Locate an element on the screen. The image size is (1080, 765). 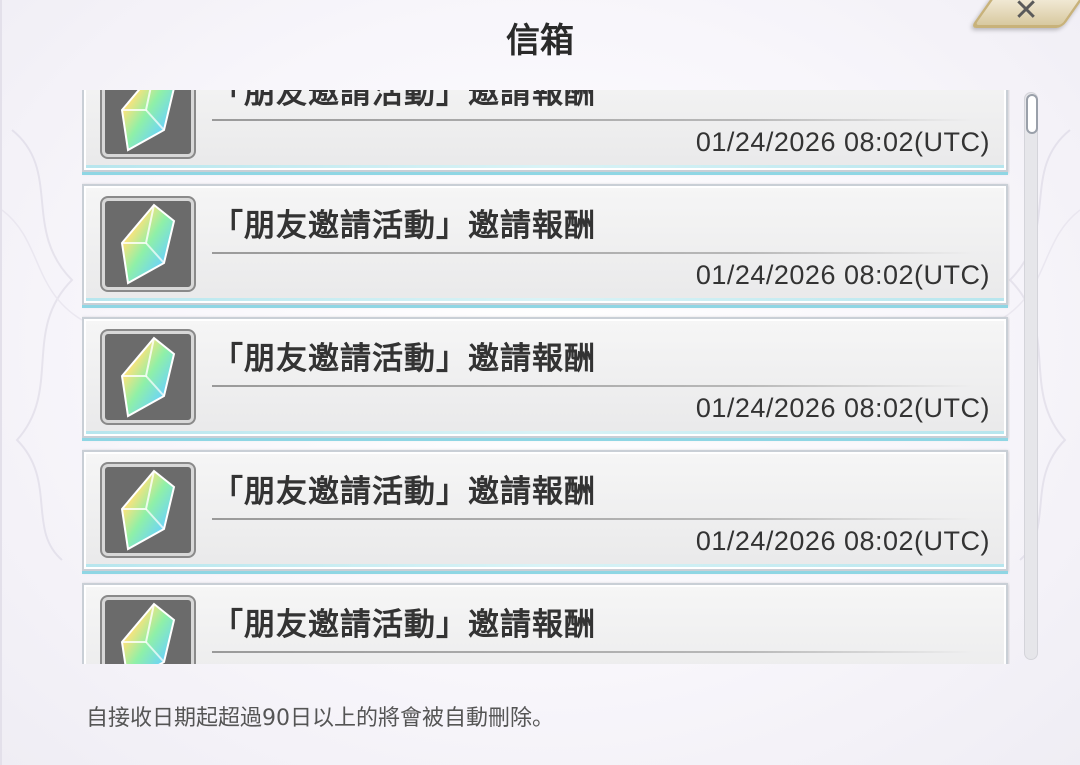
page-title: 信箱 is located at coordinates (540, 41).